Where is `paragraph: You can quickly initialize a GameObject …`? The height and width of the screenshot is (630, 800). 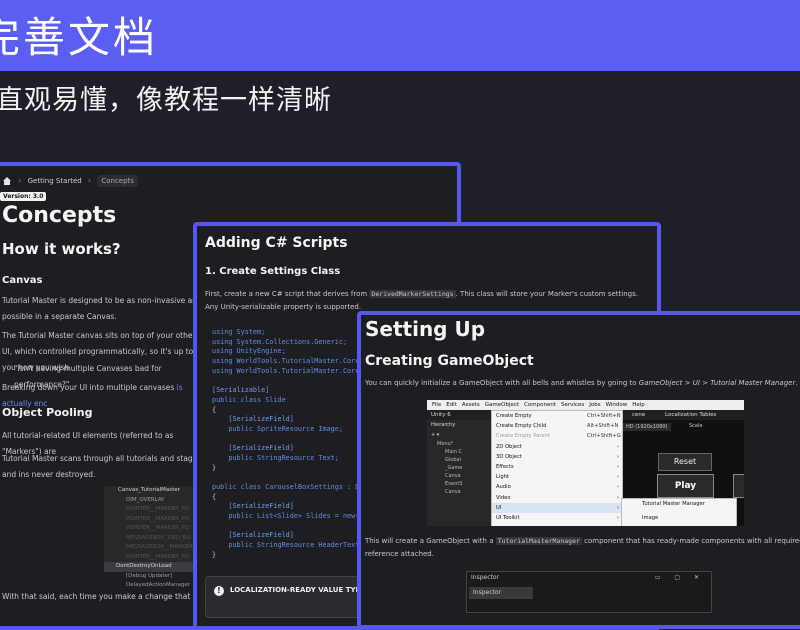 paragraph: You can quickly initialize a GameObject … is located at coordinates (582, 383).